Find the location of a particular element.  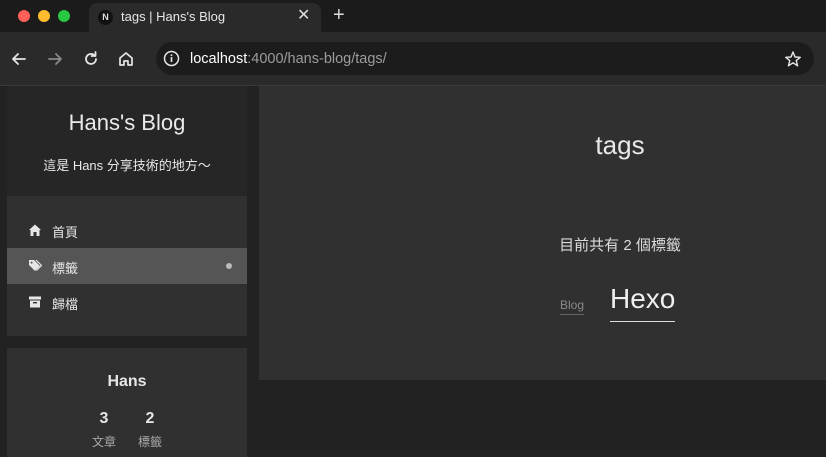

bookmark-star-icon is located at coordinates (793, 59).